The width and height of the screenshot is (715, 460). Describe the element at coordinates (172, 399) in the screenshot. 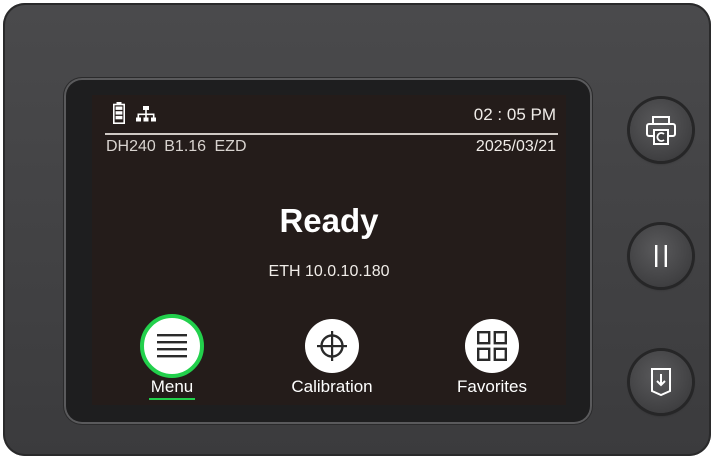

I see `active-underline` at that location.